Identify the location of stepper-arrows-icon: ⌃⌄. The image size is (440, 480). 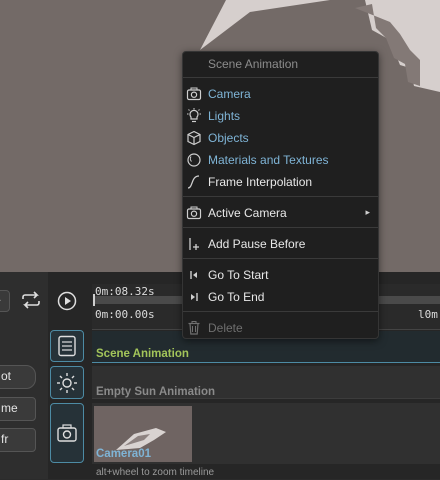
(15, 441).